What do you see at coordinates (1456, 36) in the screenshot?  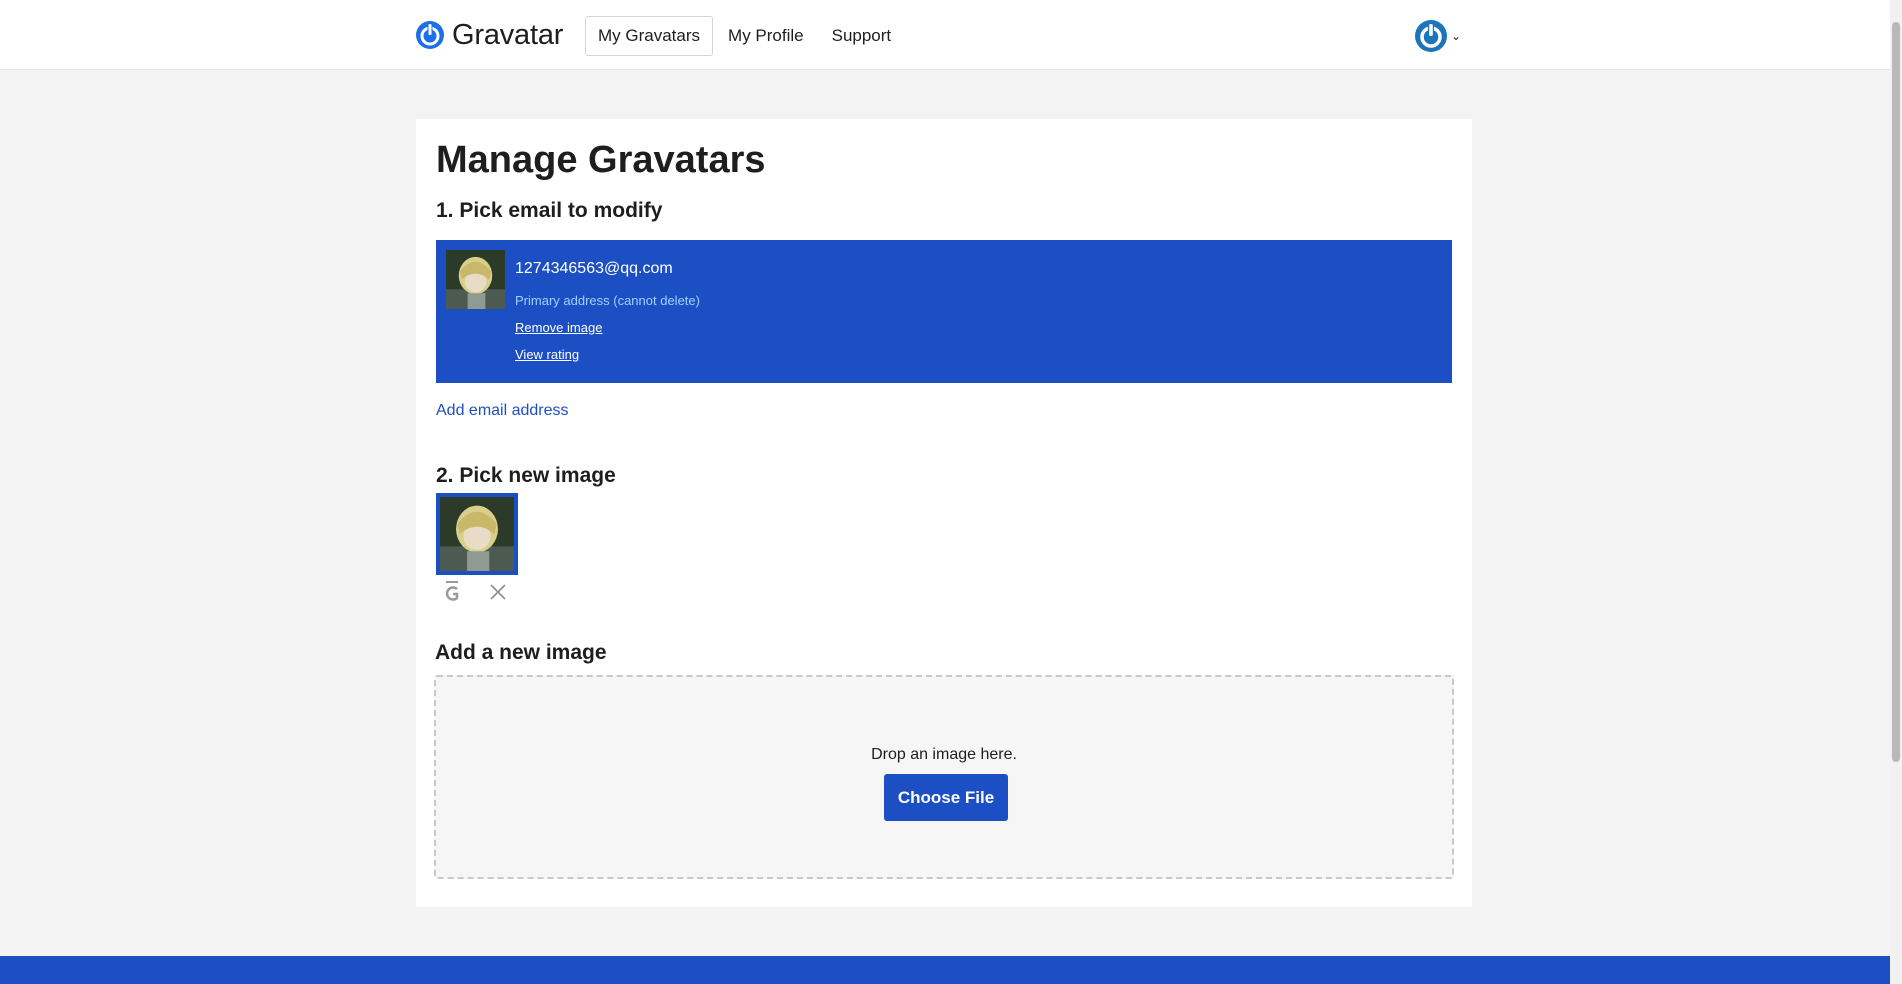 I see `chevron-down-icon: ⌄` at bounding box center [1456, 36].